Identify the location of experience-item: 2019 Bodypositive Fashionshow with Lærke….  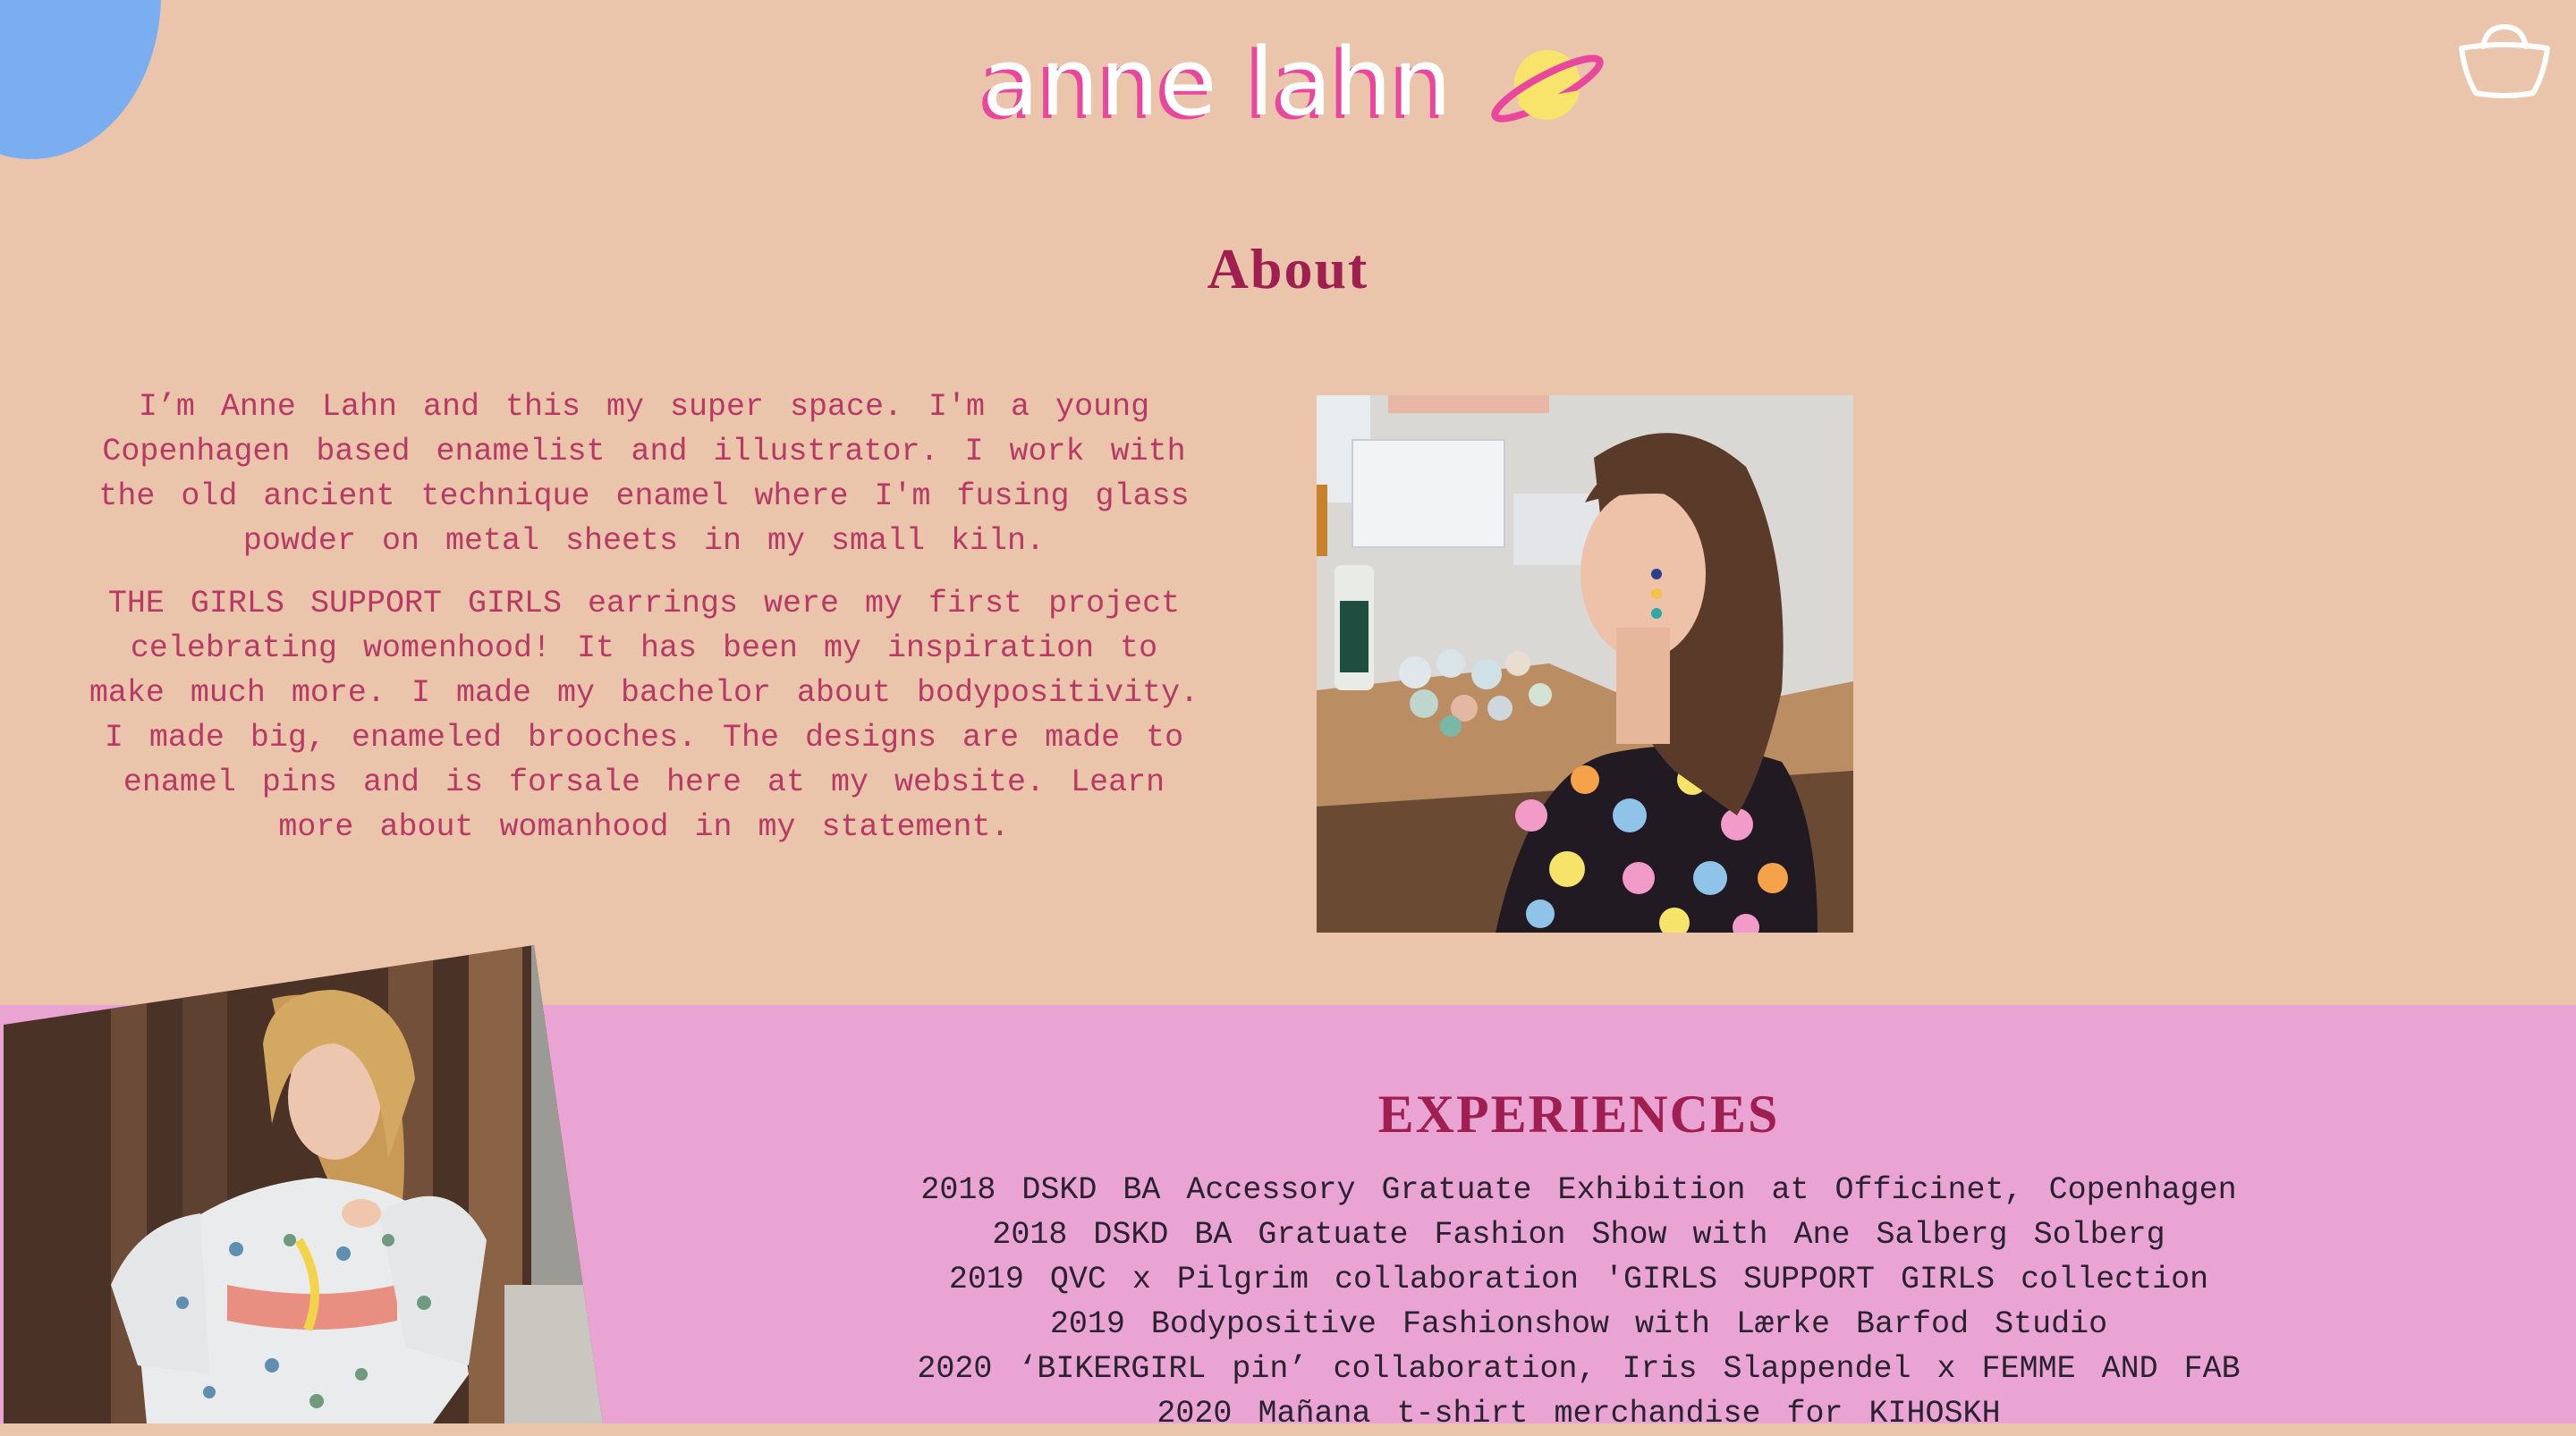
(1578, 1324).